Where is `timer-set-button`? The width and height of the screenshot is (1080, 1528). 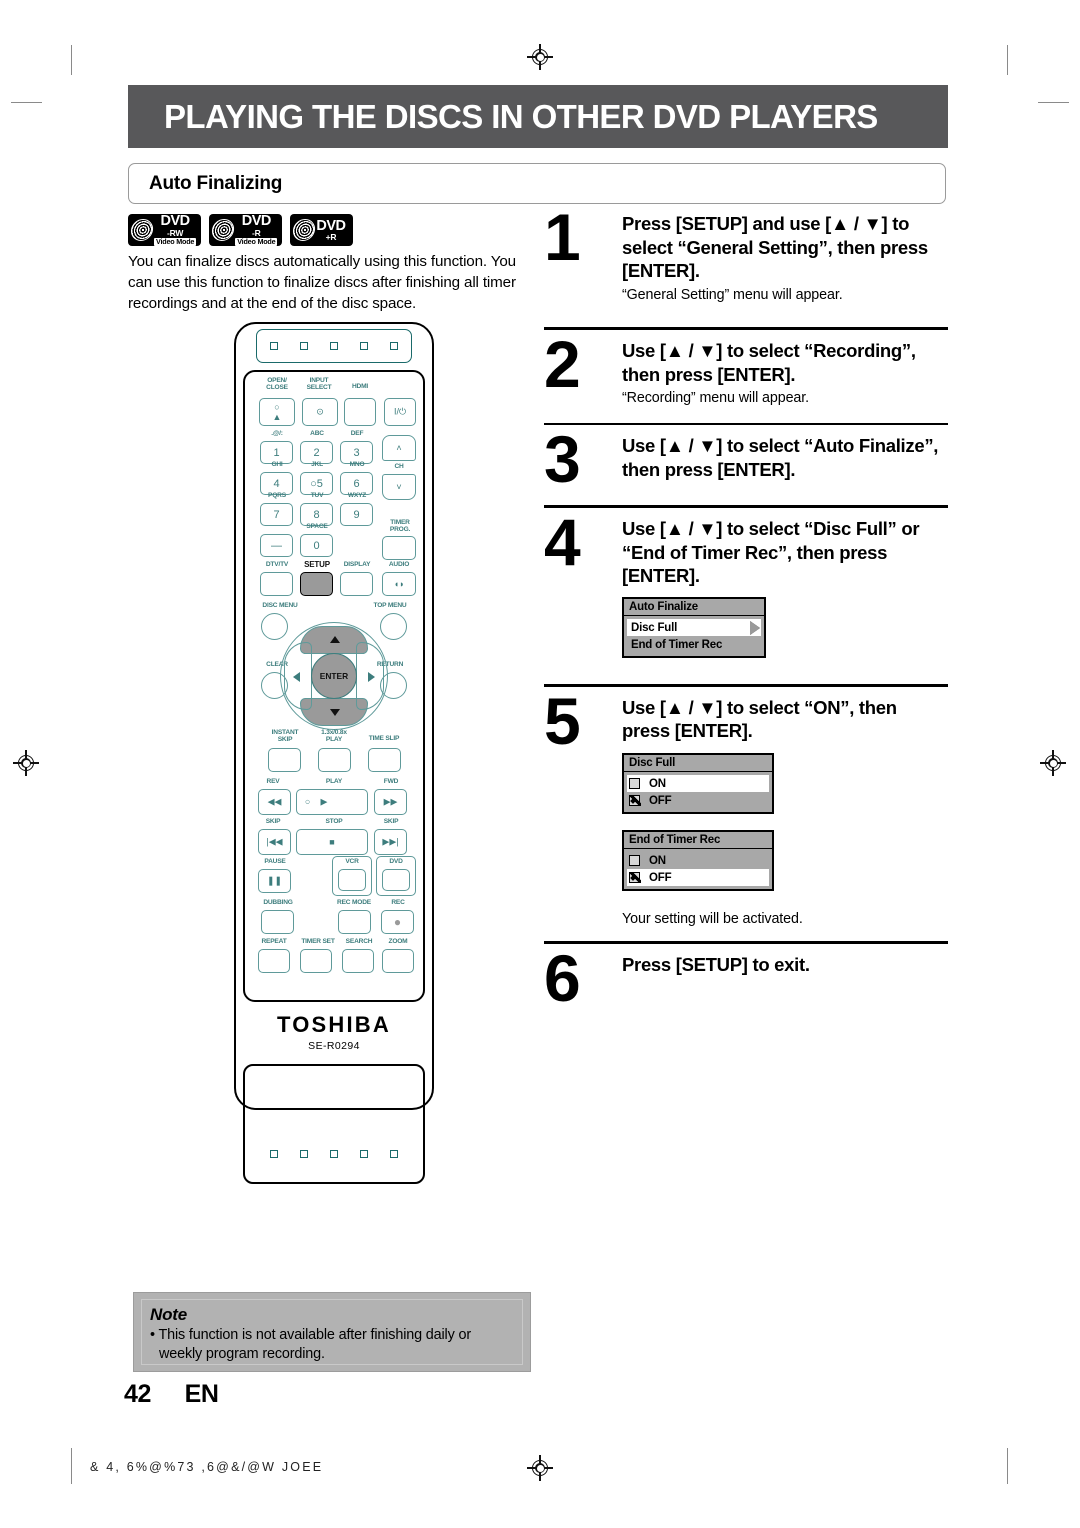
timer-set-button is located at coordinates (316, 961).